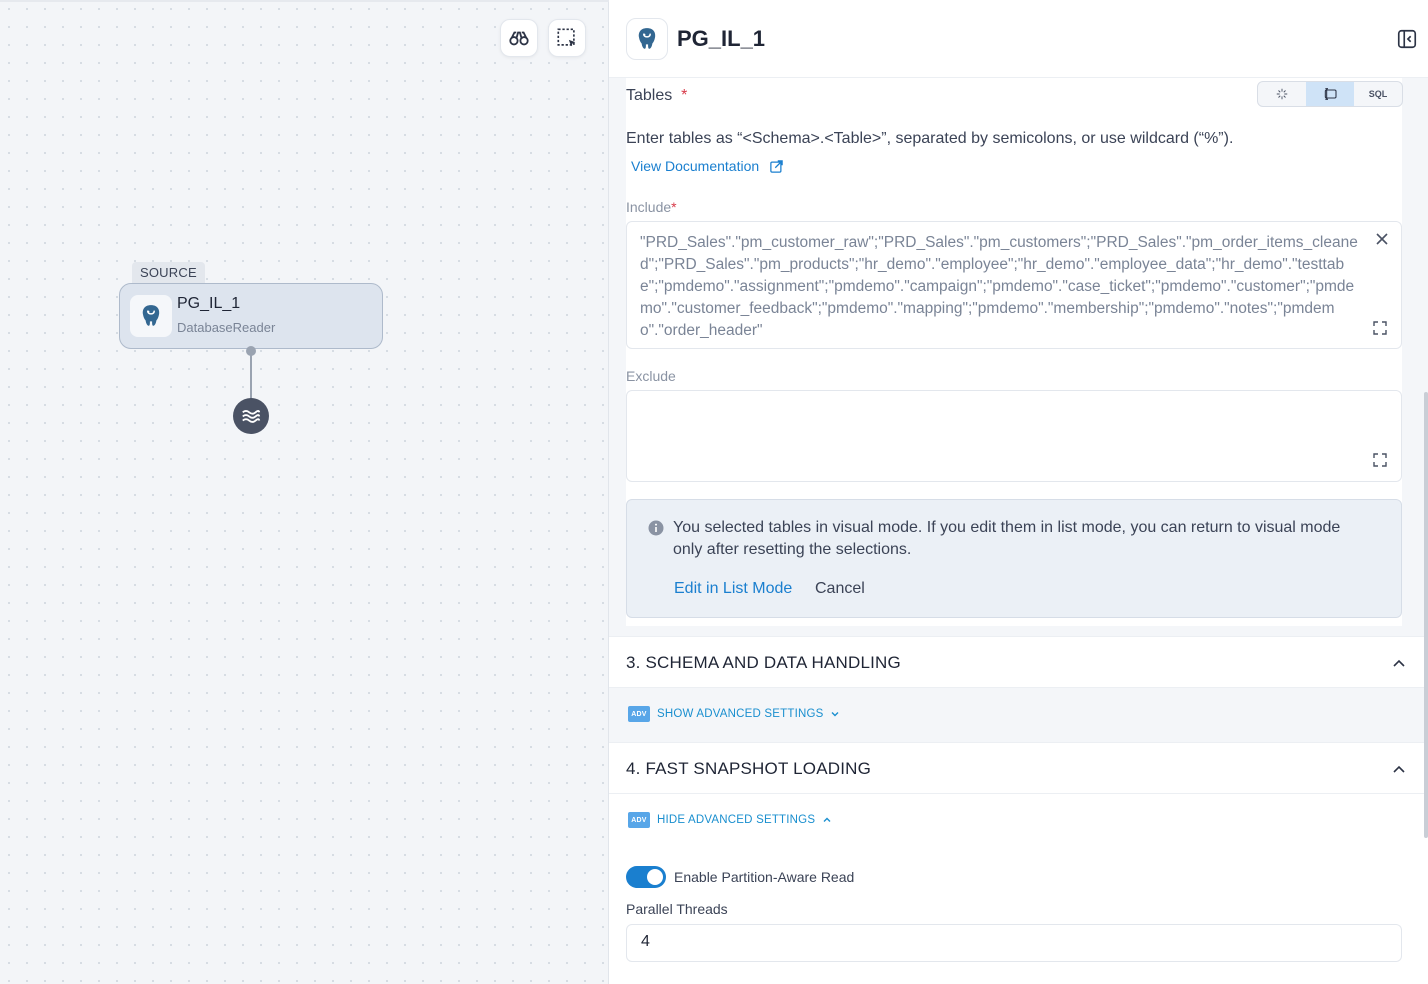 Image resolution: width=1428 pixels, height=984 pixels. Describe the element at coordinates (740, 714) in the screenshot. I see `adv-toggle-label: SHOW ADVANCED SETTINGS` at that location.